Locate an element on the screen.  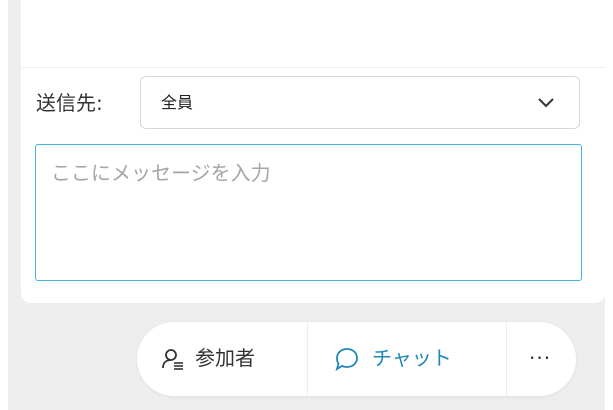
more-options-button: ··· is located at coordinates (541, 359).